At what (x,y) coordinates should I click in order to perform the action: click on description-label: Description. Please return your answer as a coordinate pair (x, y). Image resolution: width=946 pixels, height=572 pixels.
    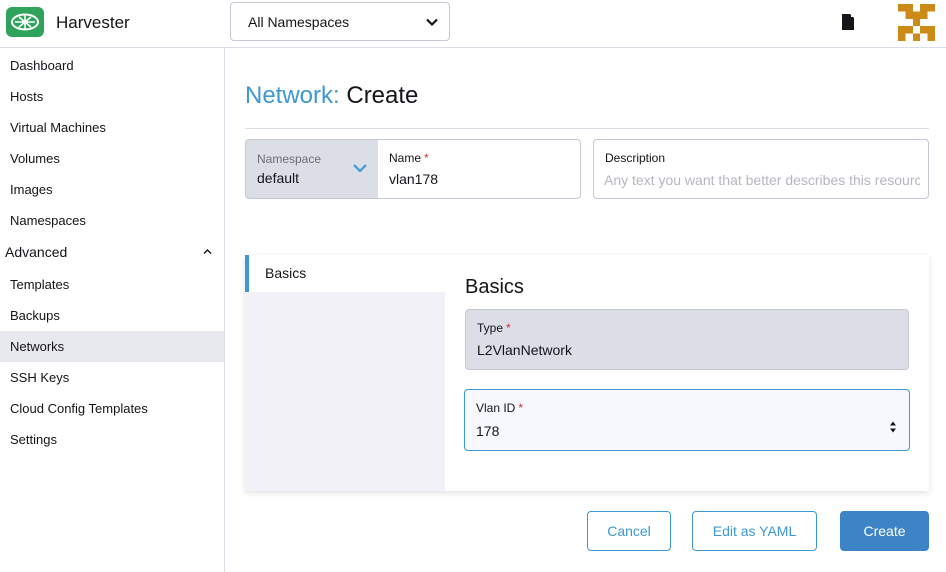
    Looking at the image, I should click on (635, 158).